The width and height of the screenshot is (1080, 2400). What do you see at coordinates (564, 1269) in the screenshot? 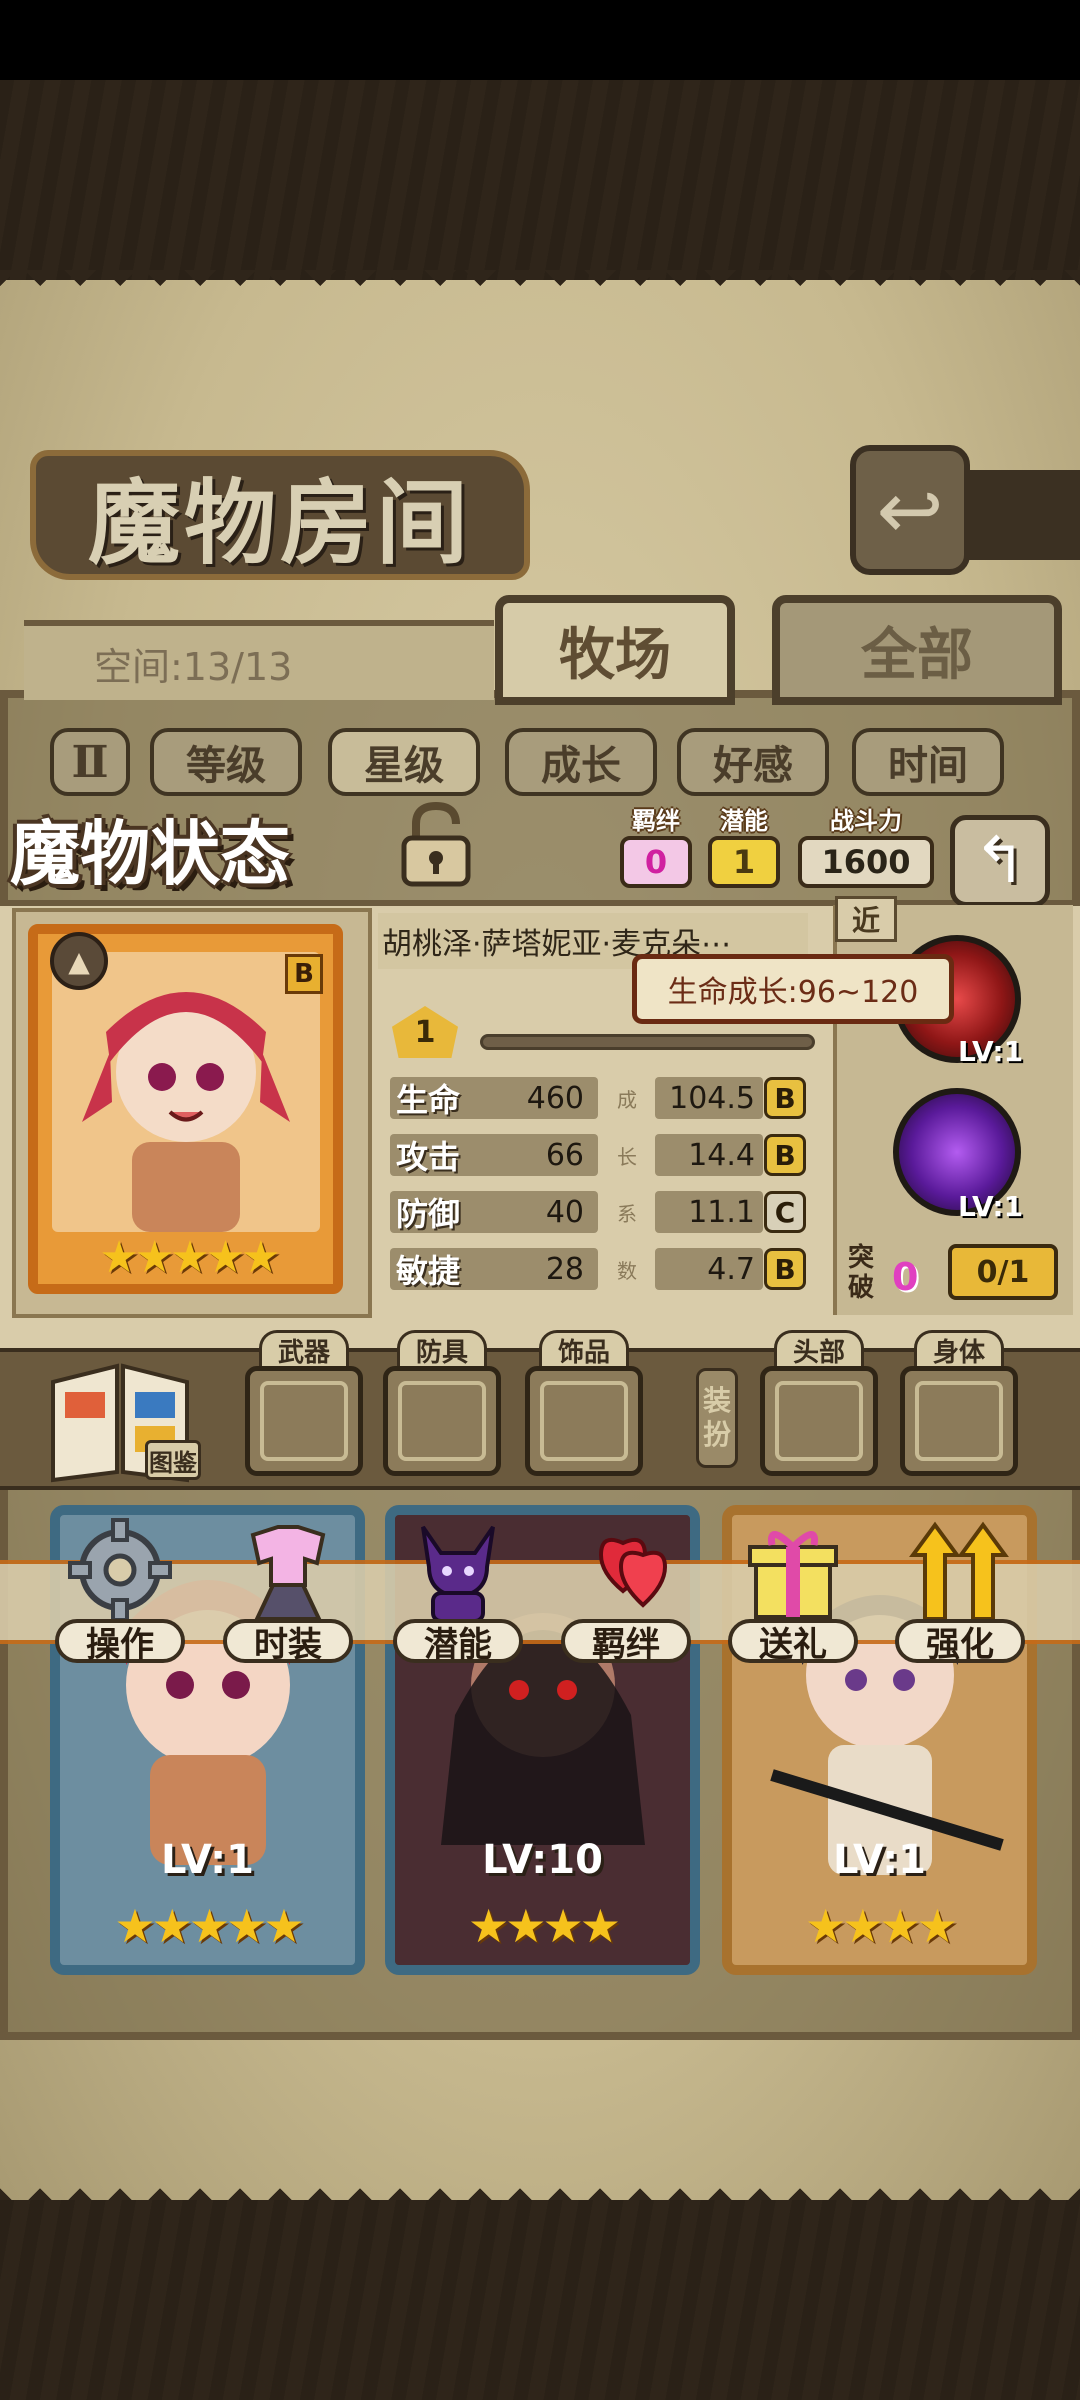
I see `stat-value-agility: 28` at bounding box center [564, 1269].